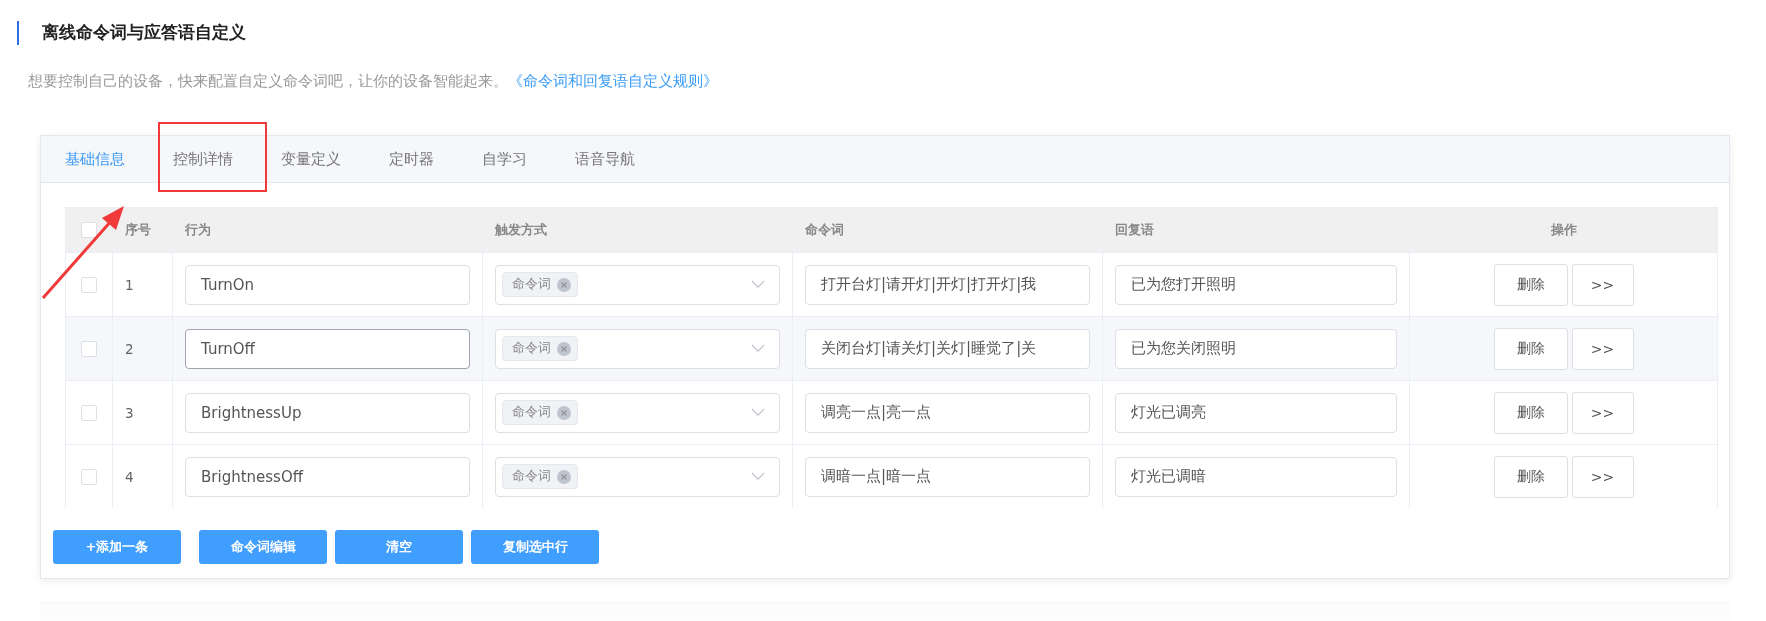 Image resolution: width=1766 pixels, height=621 pixels. Describe the element at coordinates (129, 412) in the screenshot. I see `row-index: 3` at that location.